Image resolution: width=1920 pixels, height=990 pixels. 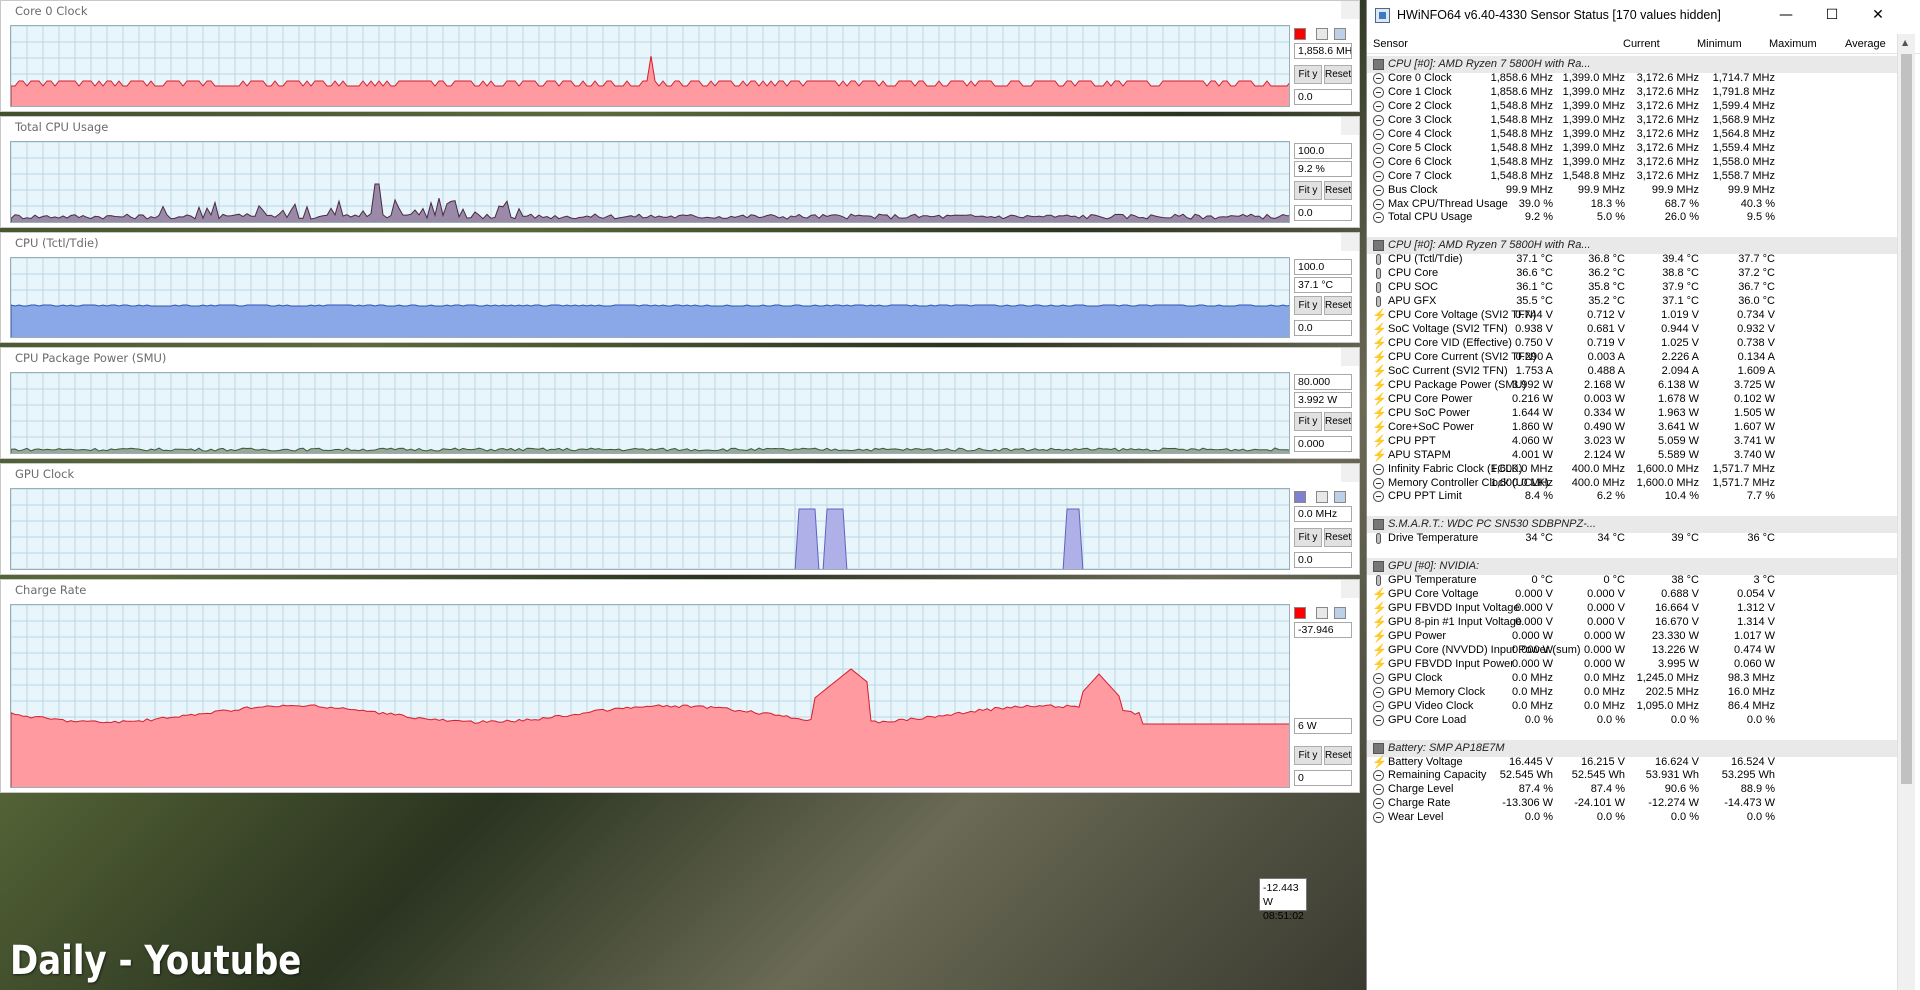 What do you see at coordinates (1323, 297) in the screenshot?
I see `graph-side-panel: 100.0 37.1 °C Fit y Reset 0.0` at bounding box center [1323, 297].